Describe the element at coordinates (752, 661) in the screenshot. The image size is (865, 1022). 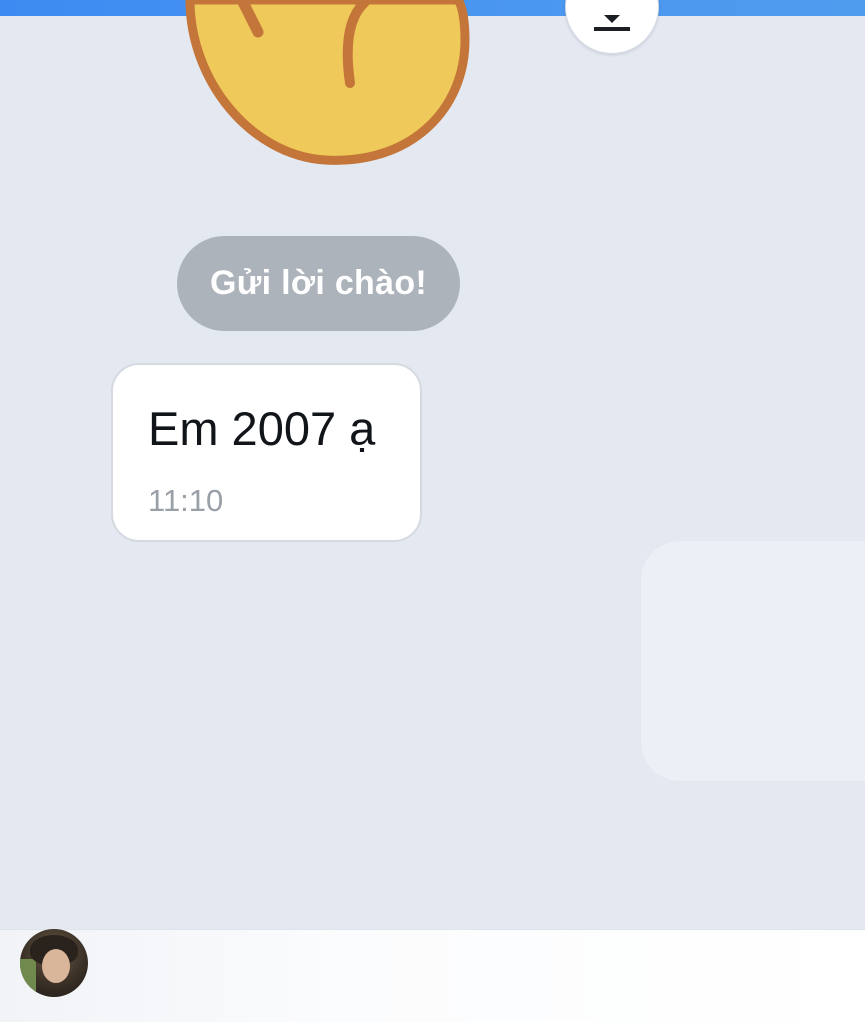
I see `faded-overlay-shape` at that location.